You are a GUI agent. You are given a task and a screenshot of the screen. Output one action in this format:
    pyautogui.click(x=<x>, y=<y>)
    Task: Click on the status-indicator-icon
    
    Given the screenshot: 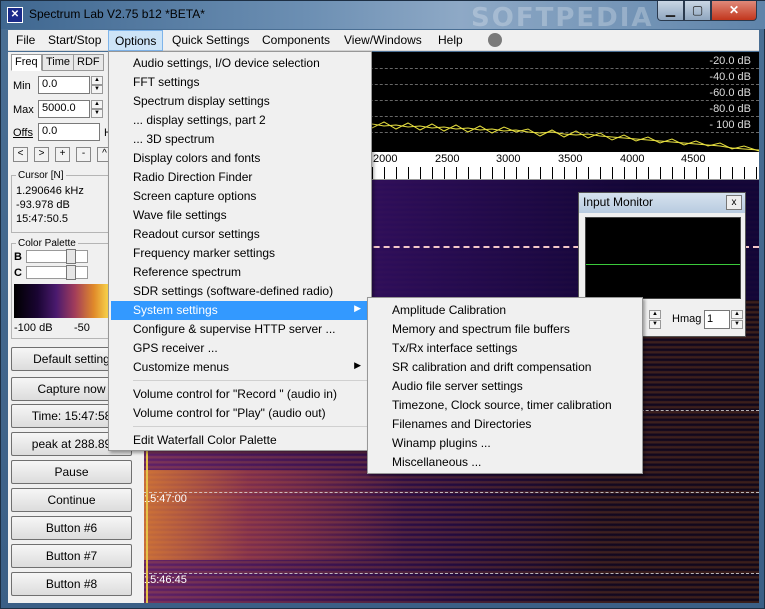 What is the action you would take?
    pyautogui.click(x=495, y=40)
    